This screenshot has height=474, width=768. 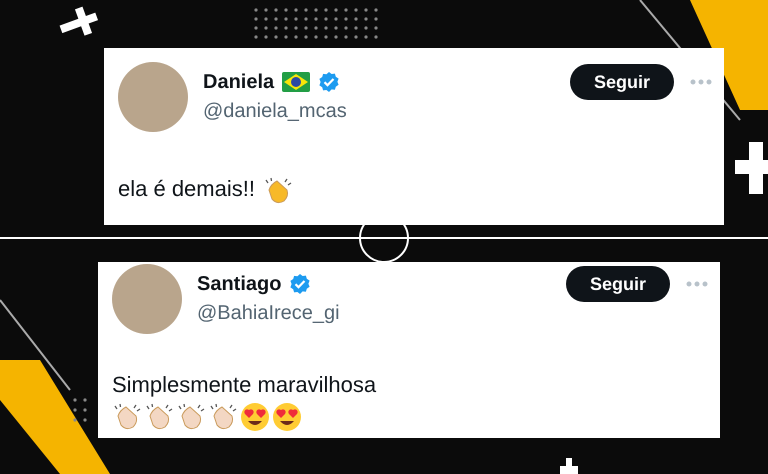 I want to click on user-handle: @daniela_mcas, so click(x=275, y=111).